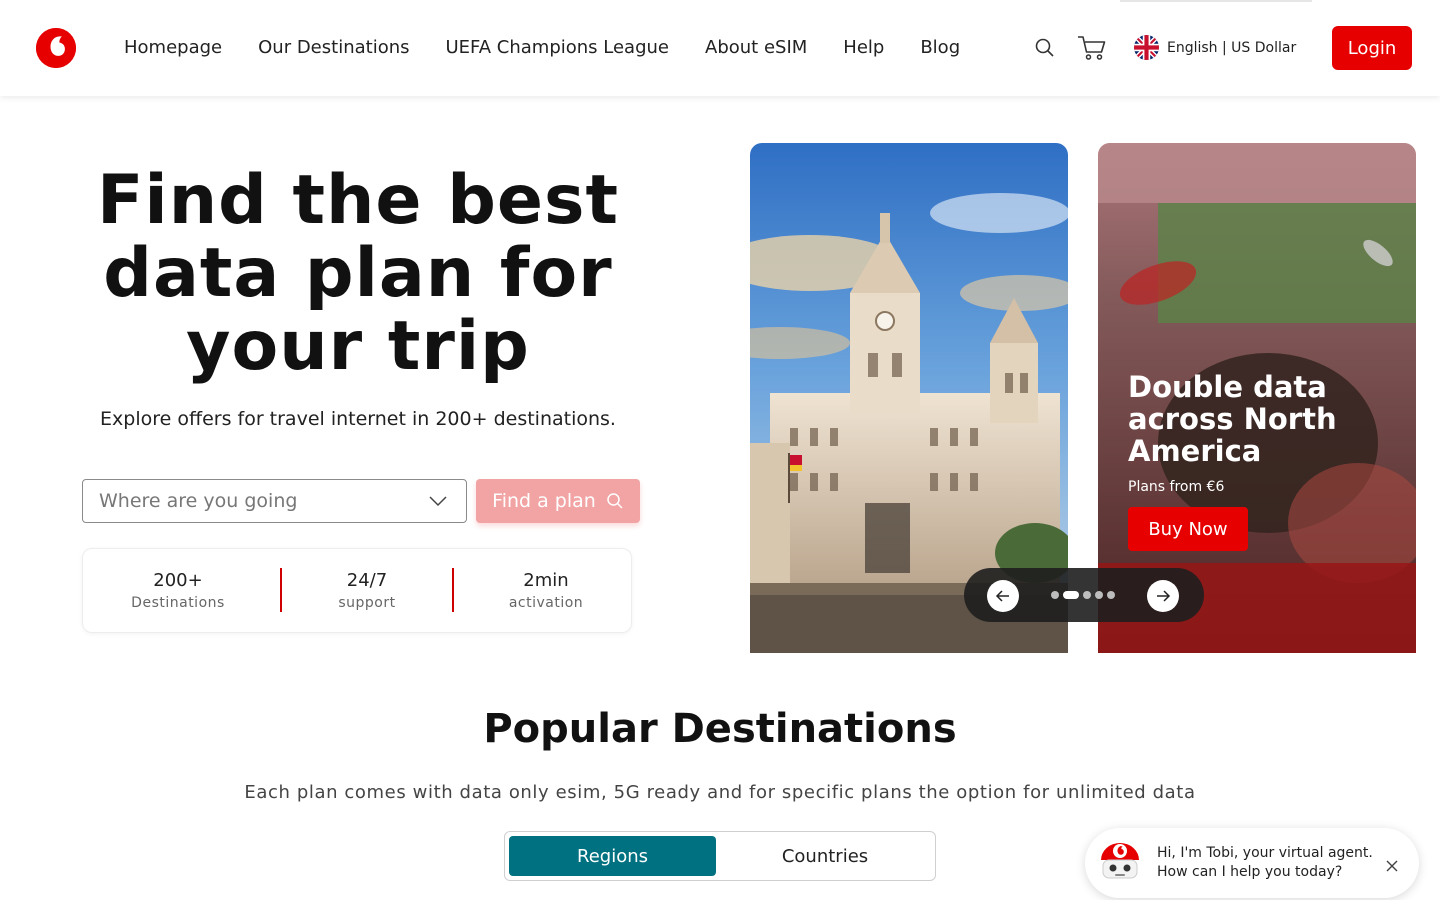  I want to click on stat-value: 200+, so click(178, 580).